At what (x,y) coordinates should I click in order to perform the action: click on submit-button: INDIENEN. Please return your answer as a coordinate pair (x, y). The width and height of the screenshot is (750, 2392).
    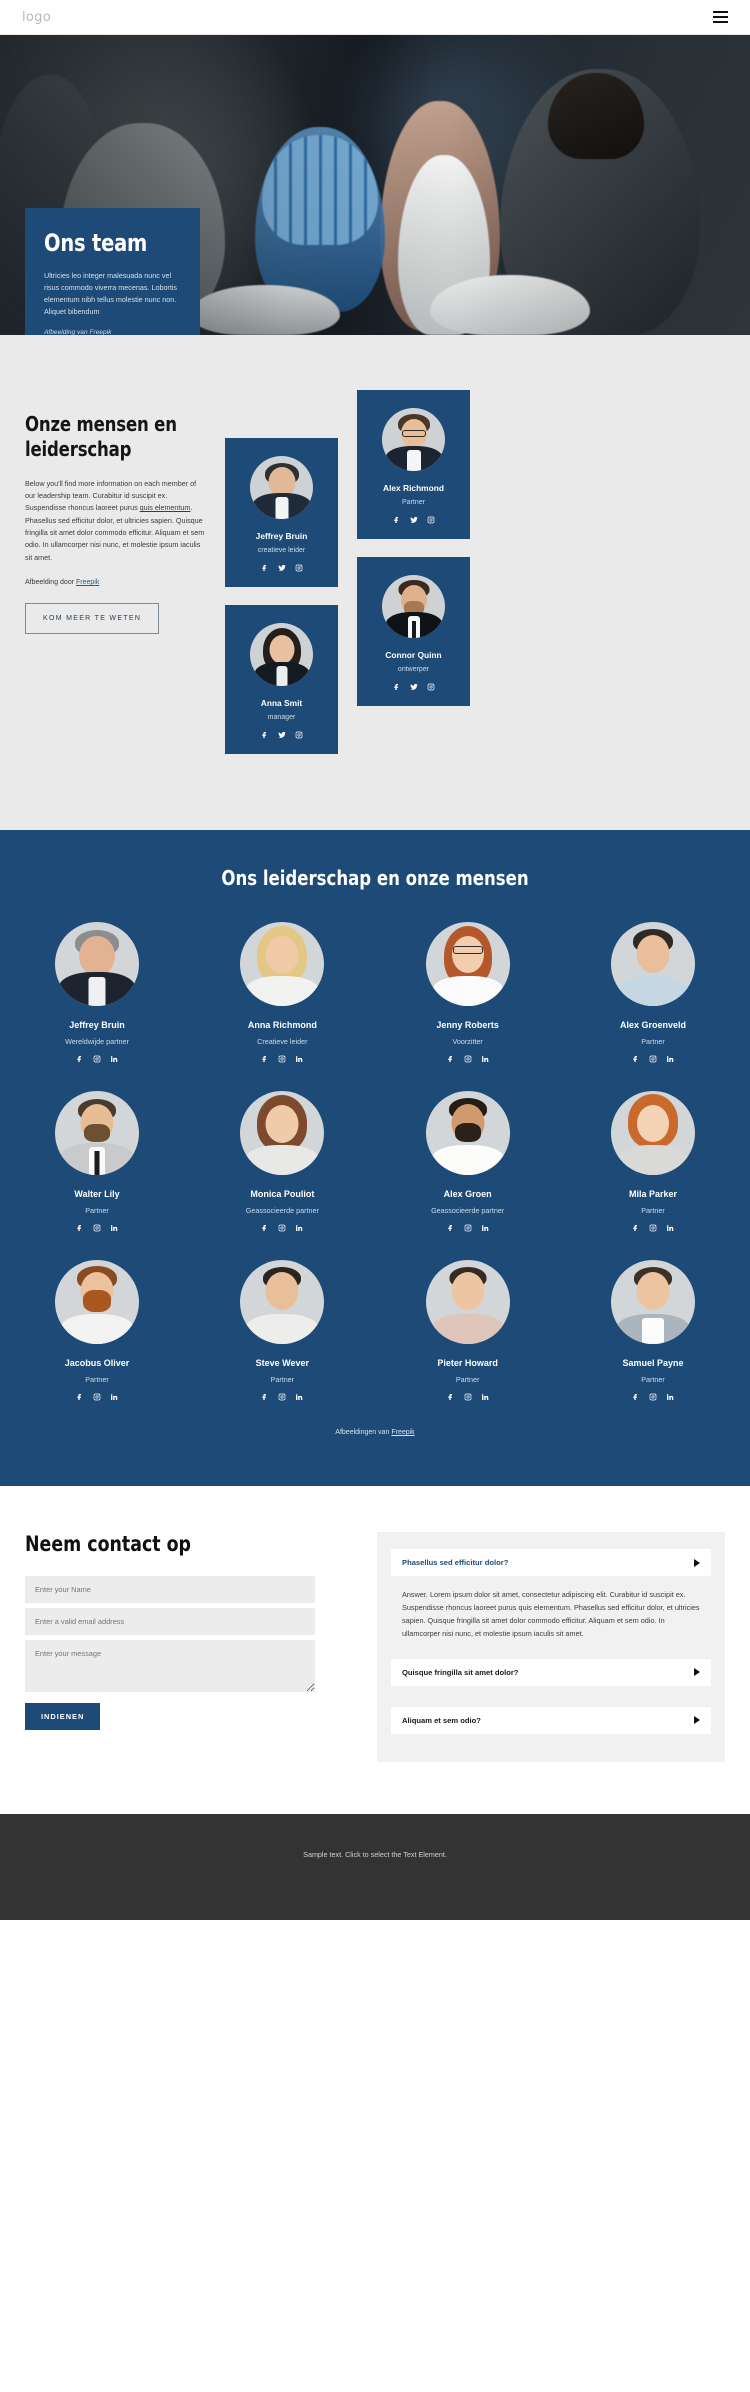
    Looking at the image, I should click on (63, 1716).